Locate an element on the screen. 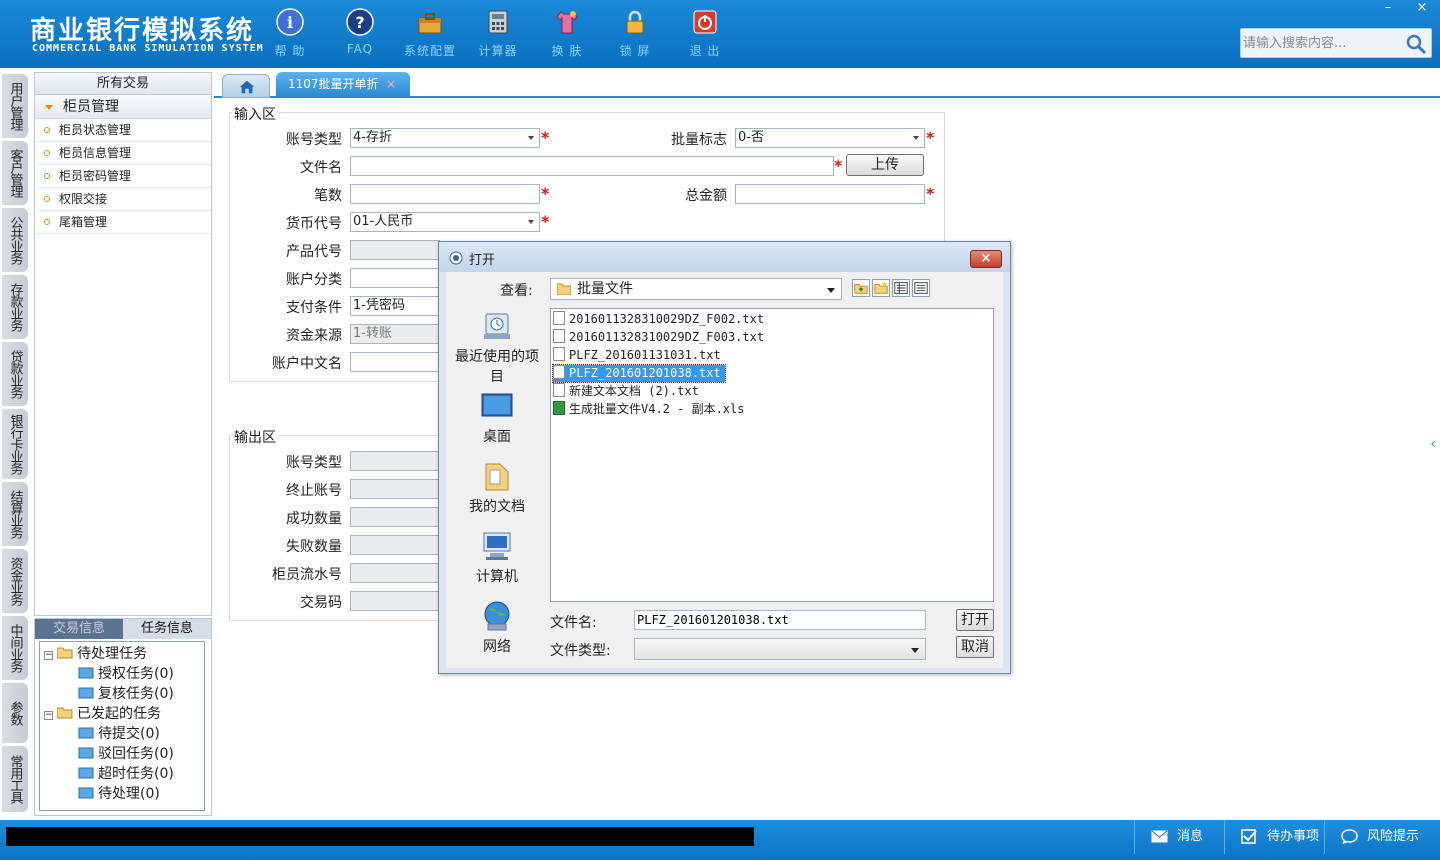 The width and height of the screenshot is (1440, 860). nav-customer-management: 客户管理 is located at coordinates (15, 173).